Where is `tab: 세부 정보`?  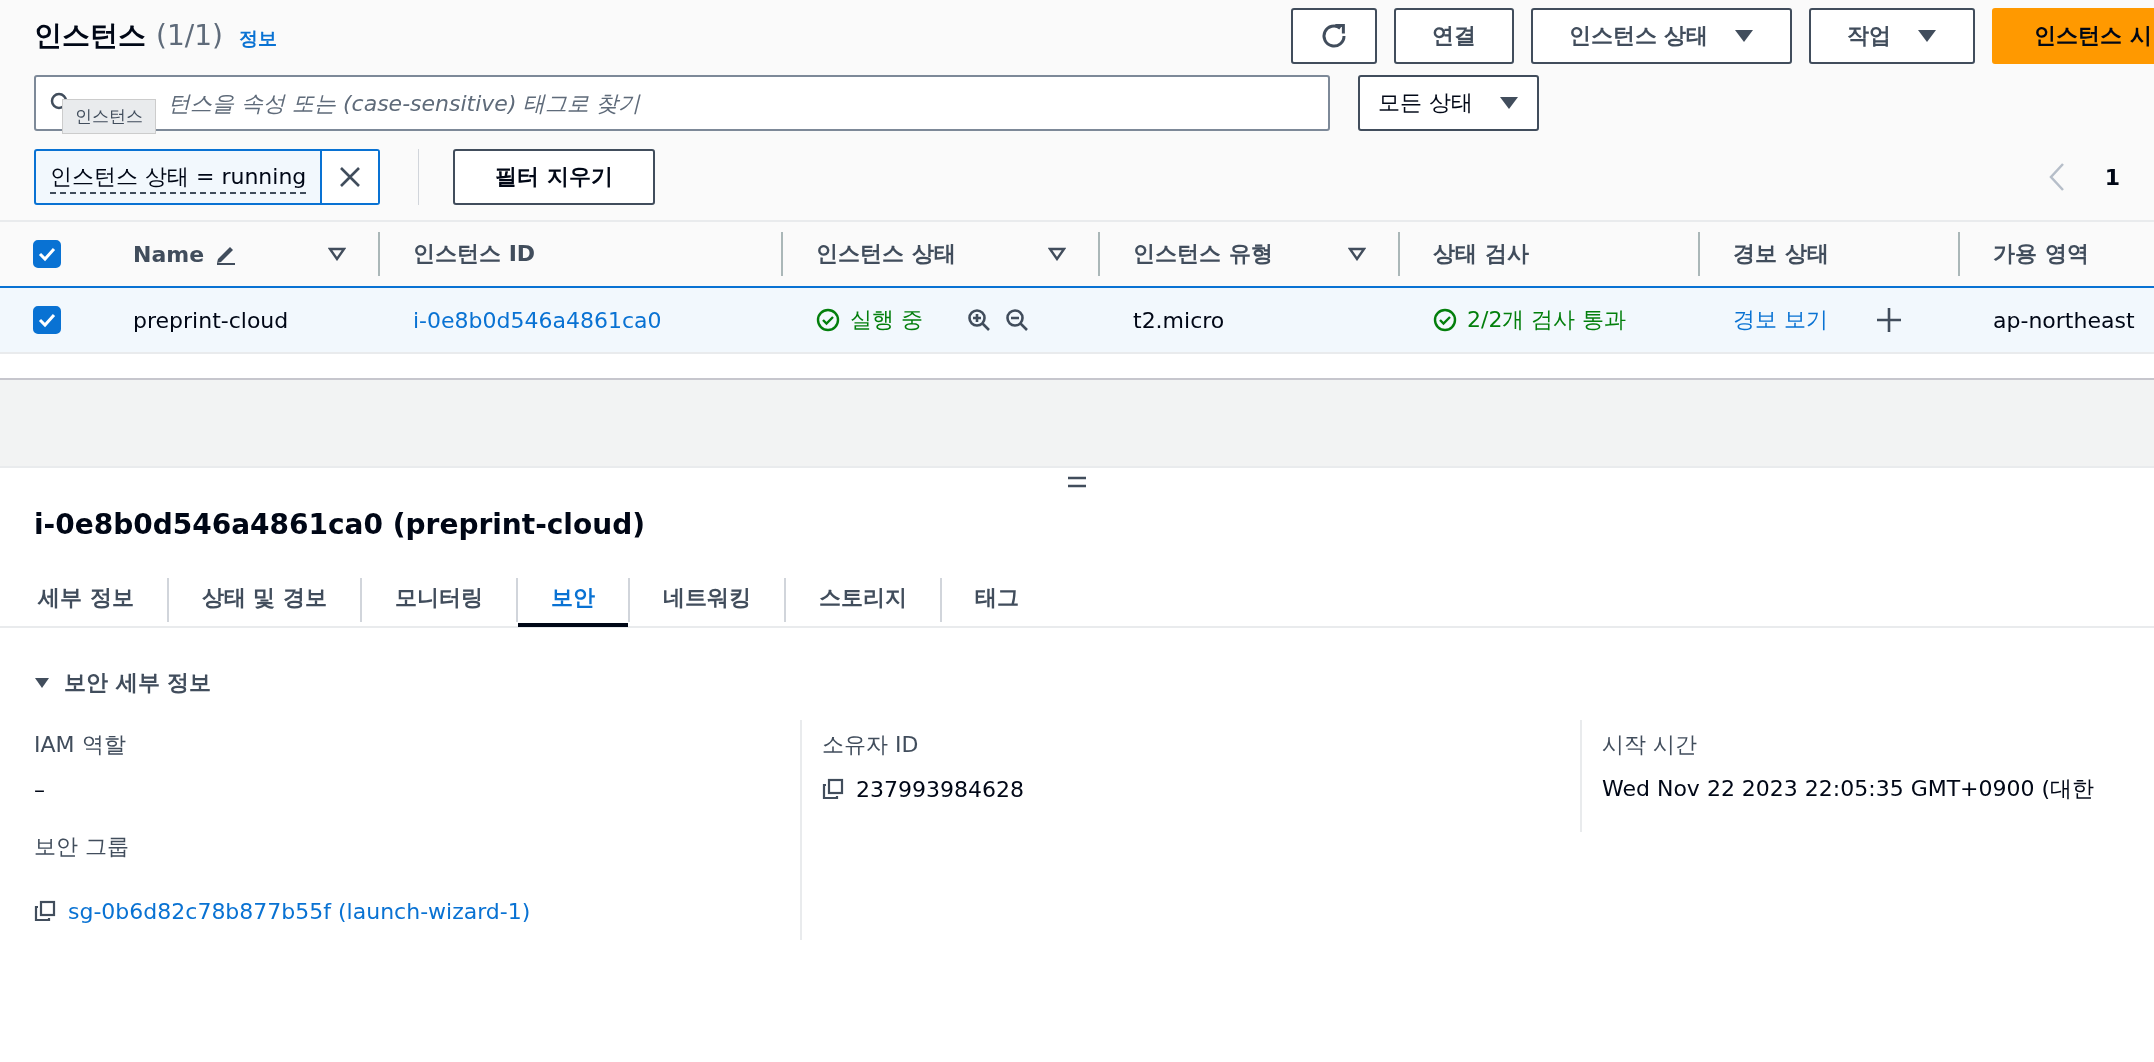 tab: 세부 정보 is located at coordinates (94, 600).